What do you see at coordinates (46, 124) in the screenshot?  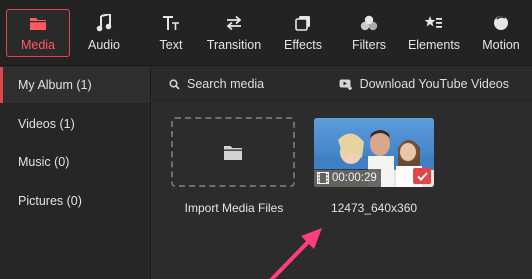 I see `sidebar-item-label: Videos (1)` at bounding box center [46, 124].